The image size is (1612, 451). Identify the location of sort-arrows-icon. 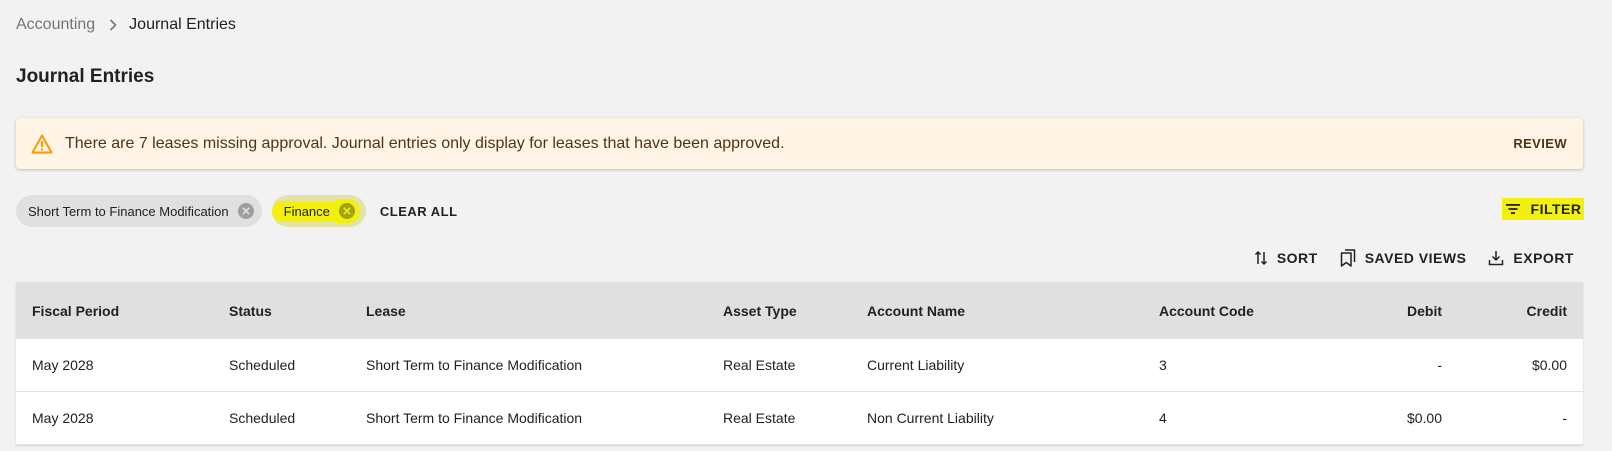
(1260, 258).